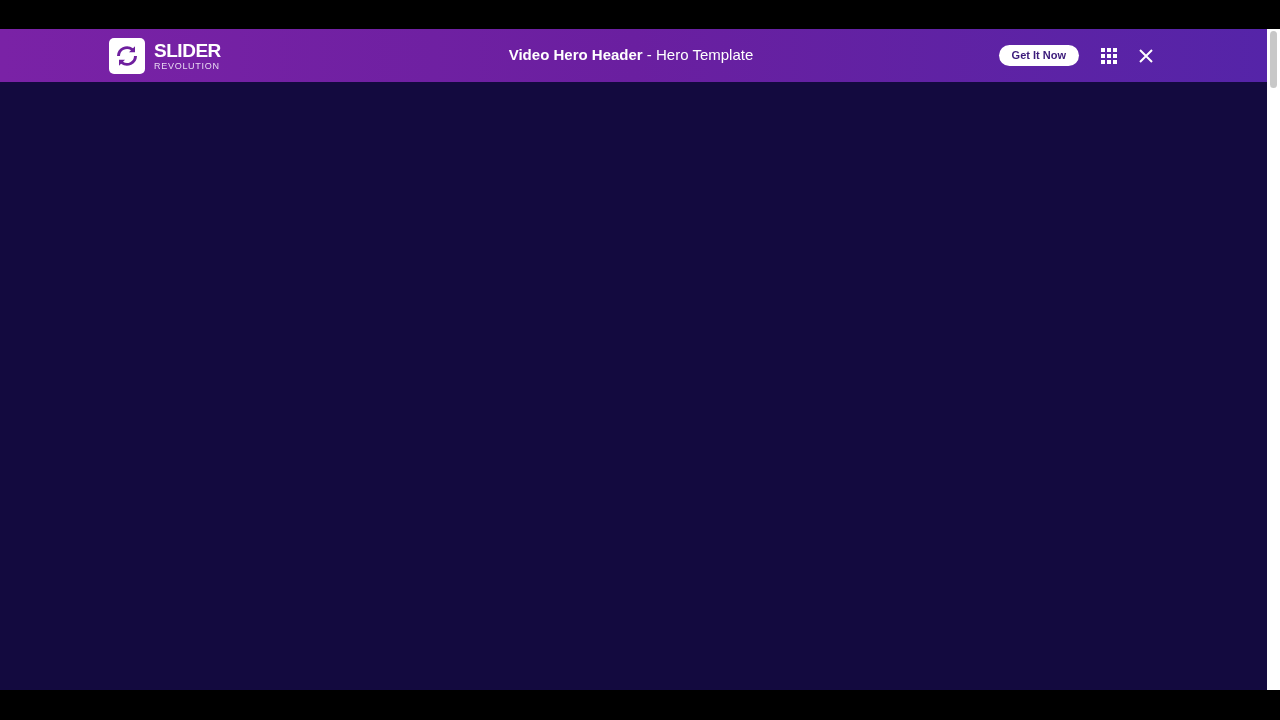  What do you see at coordinates (1038, 55) in the screenshot?
I see `get-it-now-button: Get It Now` at bounding box center [1038, 55].